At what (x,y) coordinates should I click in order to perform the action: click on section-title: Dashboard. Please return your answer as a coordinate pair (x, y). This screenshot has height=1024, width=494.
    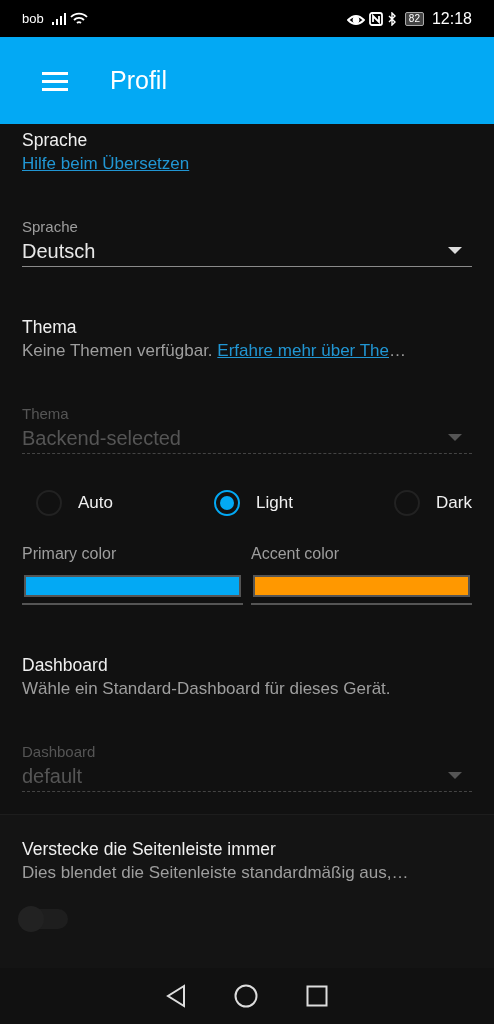
    Looking at the image, I should click on (65, 665).